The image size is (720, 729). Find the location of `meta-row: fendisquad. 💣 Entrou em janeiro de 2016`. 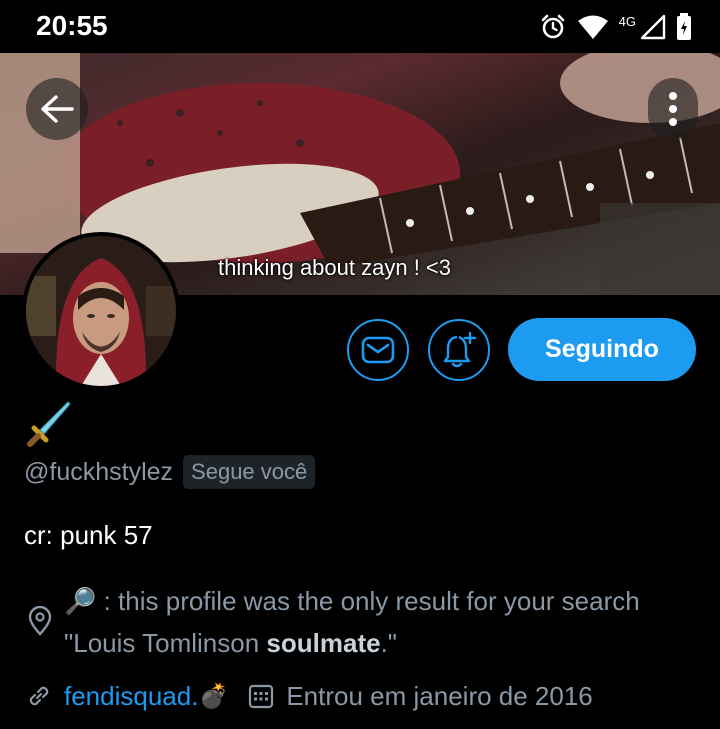

meta-row: fendisquad. 💣 Entrou em janeiro de 2016 is located at coordinates (308, 696).